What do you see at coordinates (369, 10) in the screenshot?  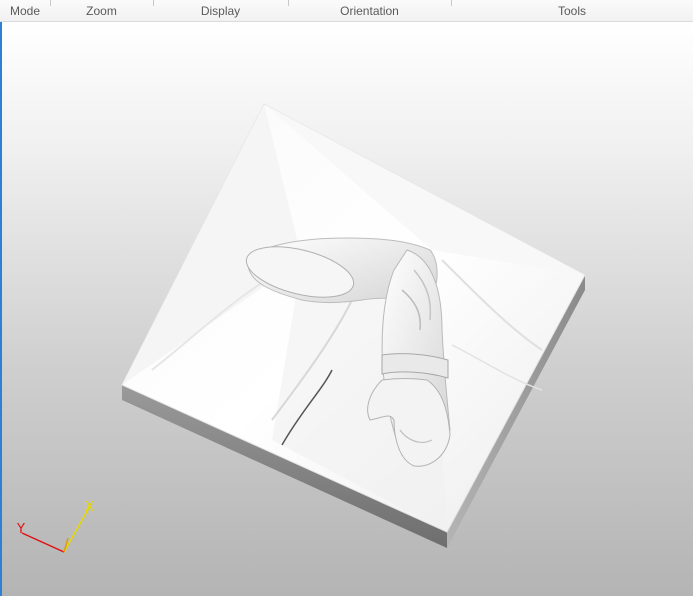 I see `ribbon-group-orientation: Orientation` at bounding box center [369, 10].